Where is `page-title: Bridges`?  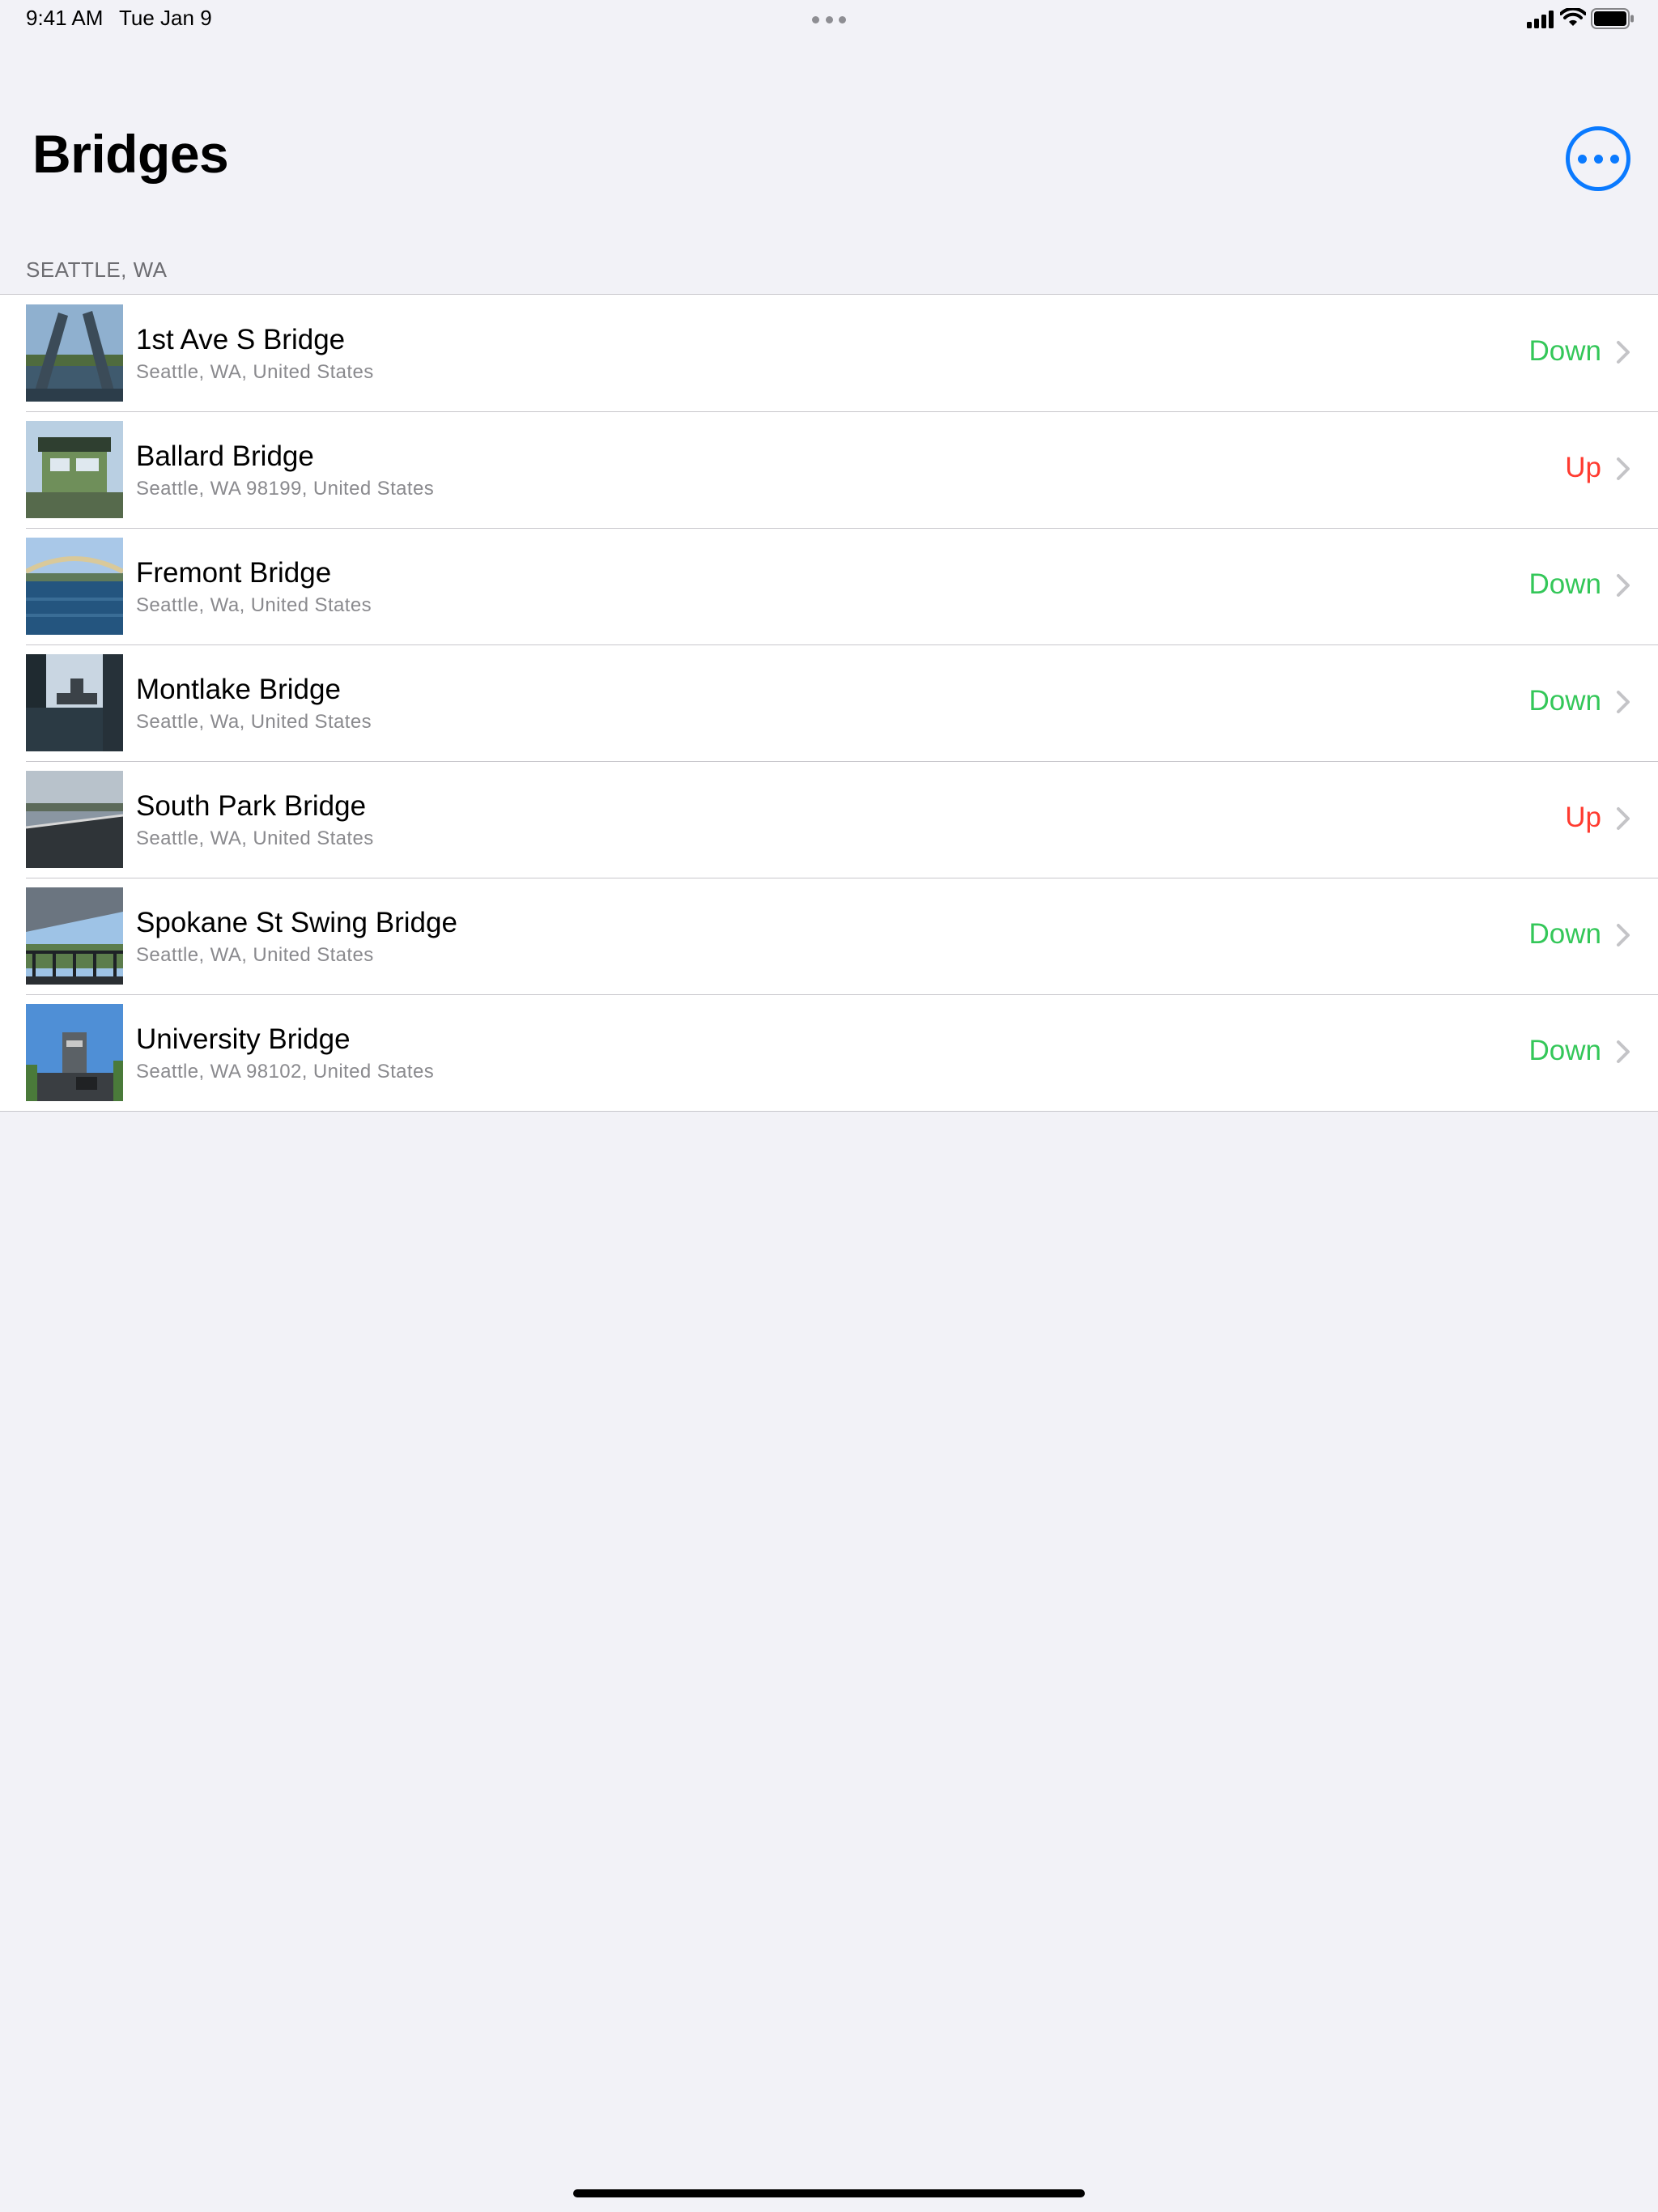
page-title: Bridges is located at coordinates (130, 154).